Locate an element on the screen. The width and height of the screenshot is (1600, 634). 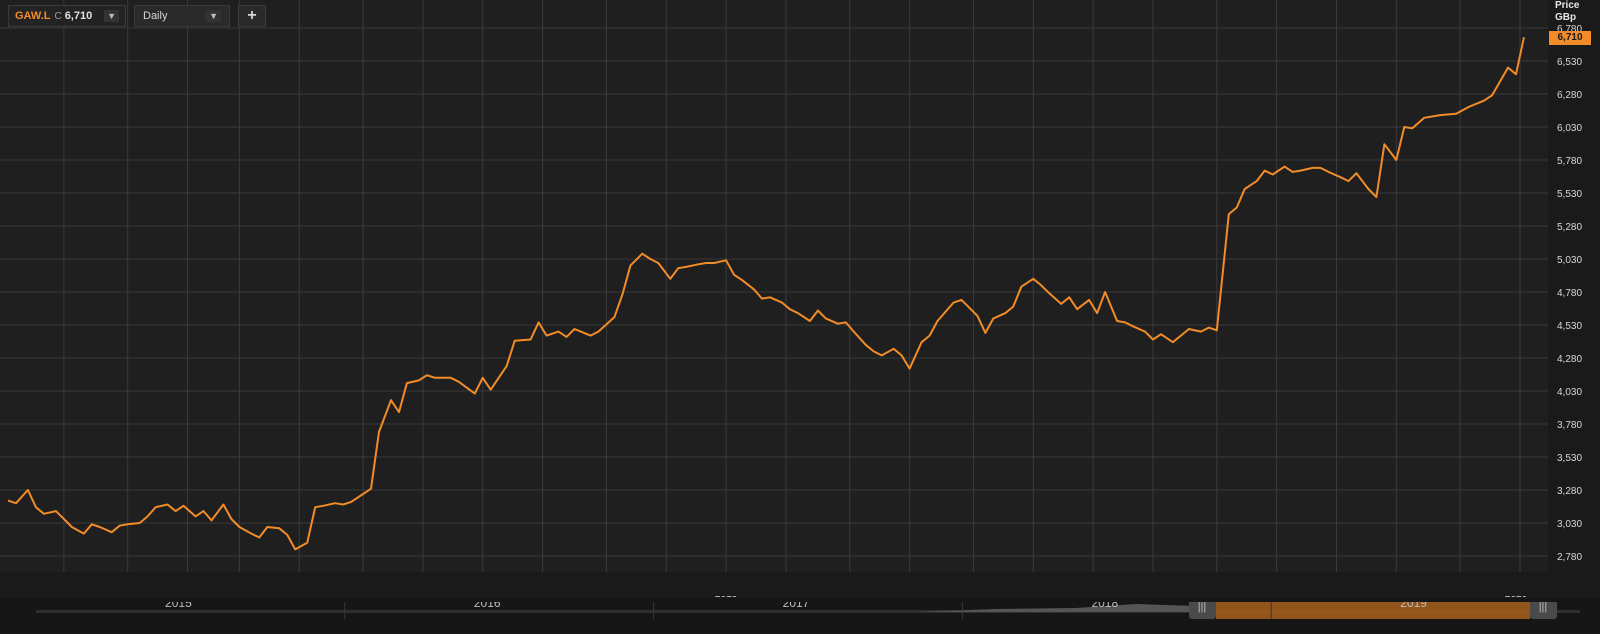
y-tick-label: 5,280 is located at coordinates (1569, 227).